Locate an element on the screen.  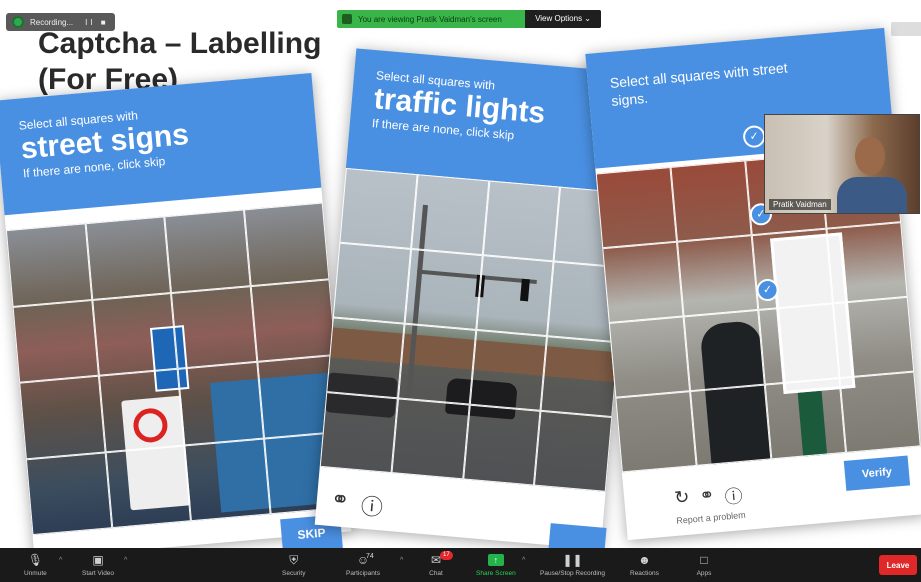
shield-icon: ⛨ is located at coordinates (294, 559).